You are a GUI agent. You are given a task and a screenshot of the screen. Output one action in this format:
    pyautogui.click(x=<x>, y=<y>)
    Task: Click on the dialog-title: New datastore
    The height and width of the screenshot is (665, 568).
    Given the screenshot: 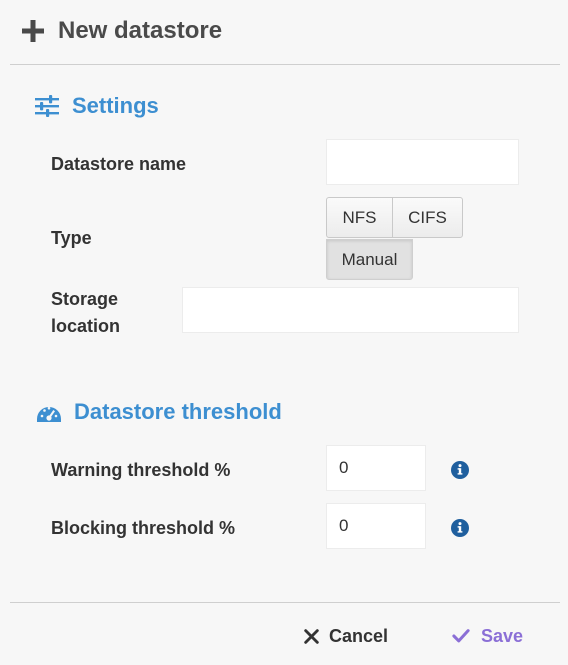 What is the action you would take?
    pyautogui.click(x=140, y=30)
    